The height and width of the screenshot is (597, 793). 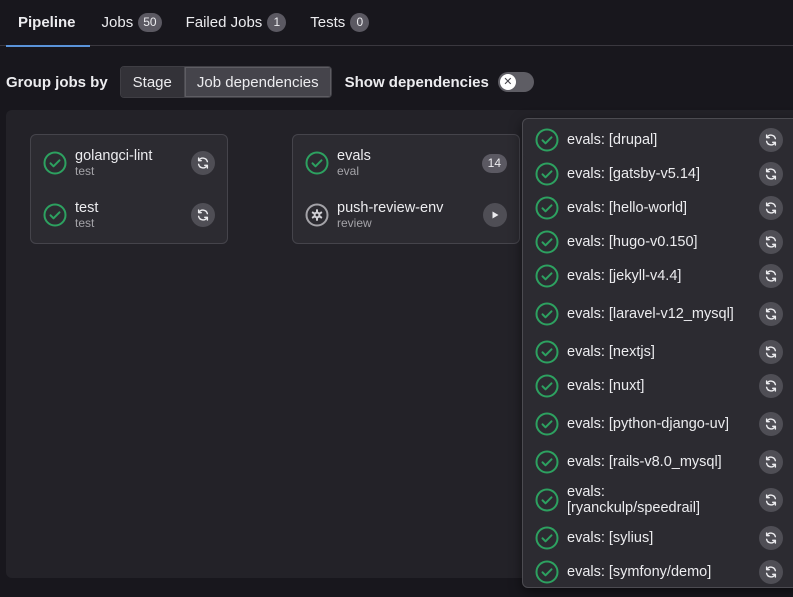 I want to click on dropdown-job-item: evals: [gatsby-v5.14], so click(x=658, y=174).